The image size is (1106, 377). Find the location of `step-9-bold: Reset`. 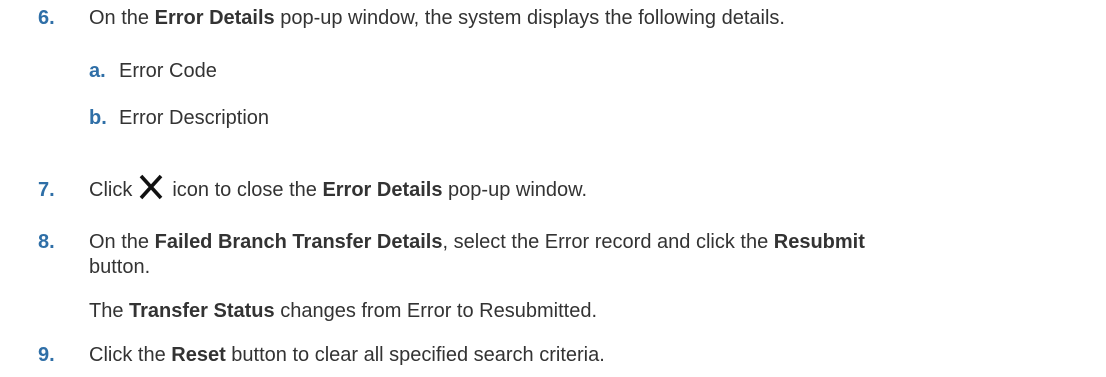

step-9-bold: Reset is located at coordinates (198, 355).